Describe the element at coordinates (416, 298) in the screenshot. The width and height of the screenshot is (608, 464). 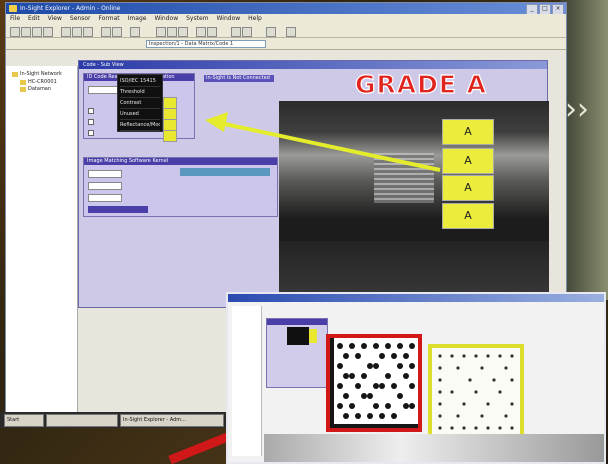
I see `inset-title-bar` at that location.